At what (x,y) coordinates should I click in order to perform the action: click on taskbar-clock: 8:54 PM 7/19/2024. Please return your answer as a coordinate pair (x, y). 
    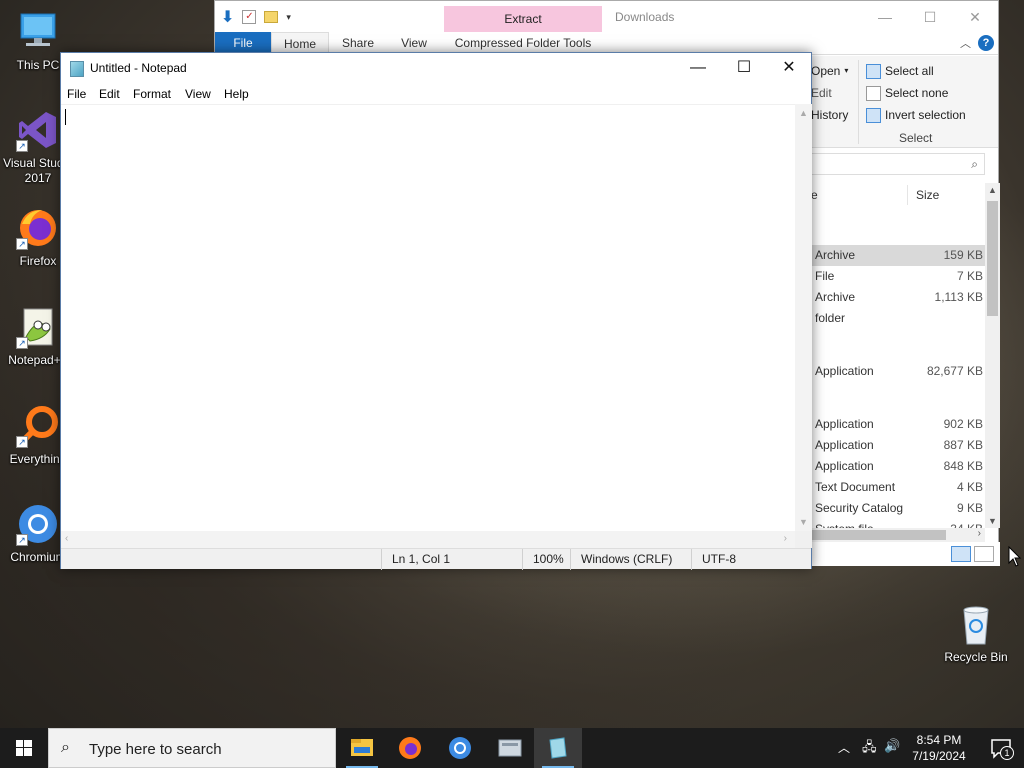
    Looking at the image, I should click on (939, 748).